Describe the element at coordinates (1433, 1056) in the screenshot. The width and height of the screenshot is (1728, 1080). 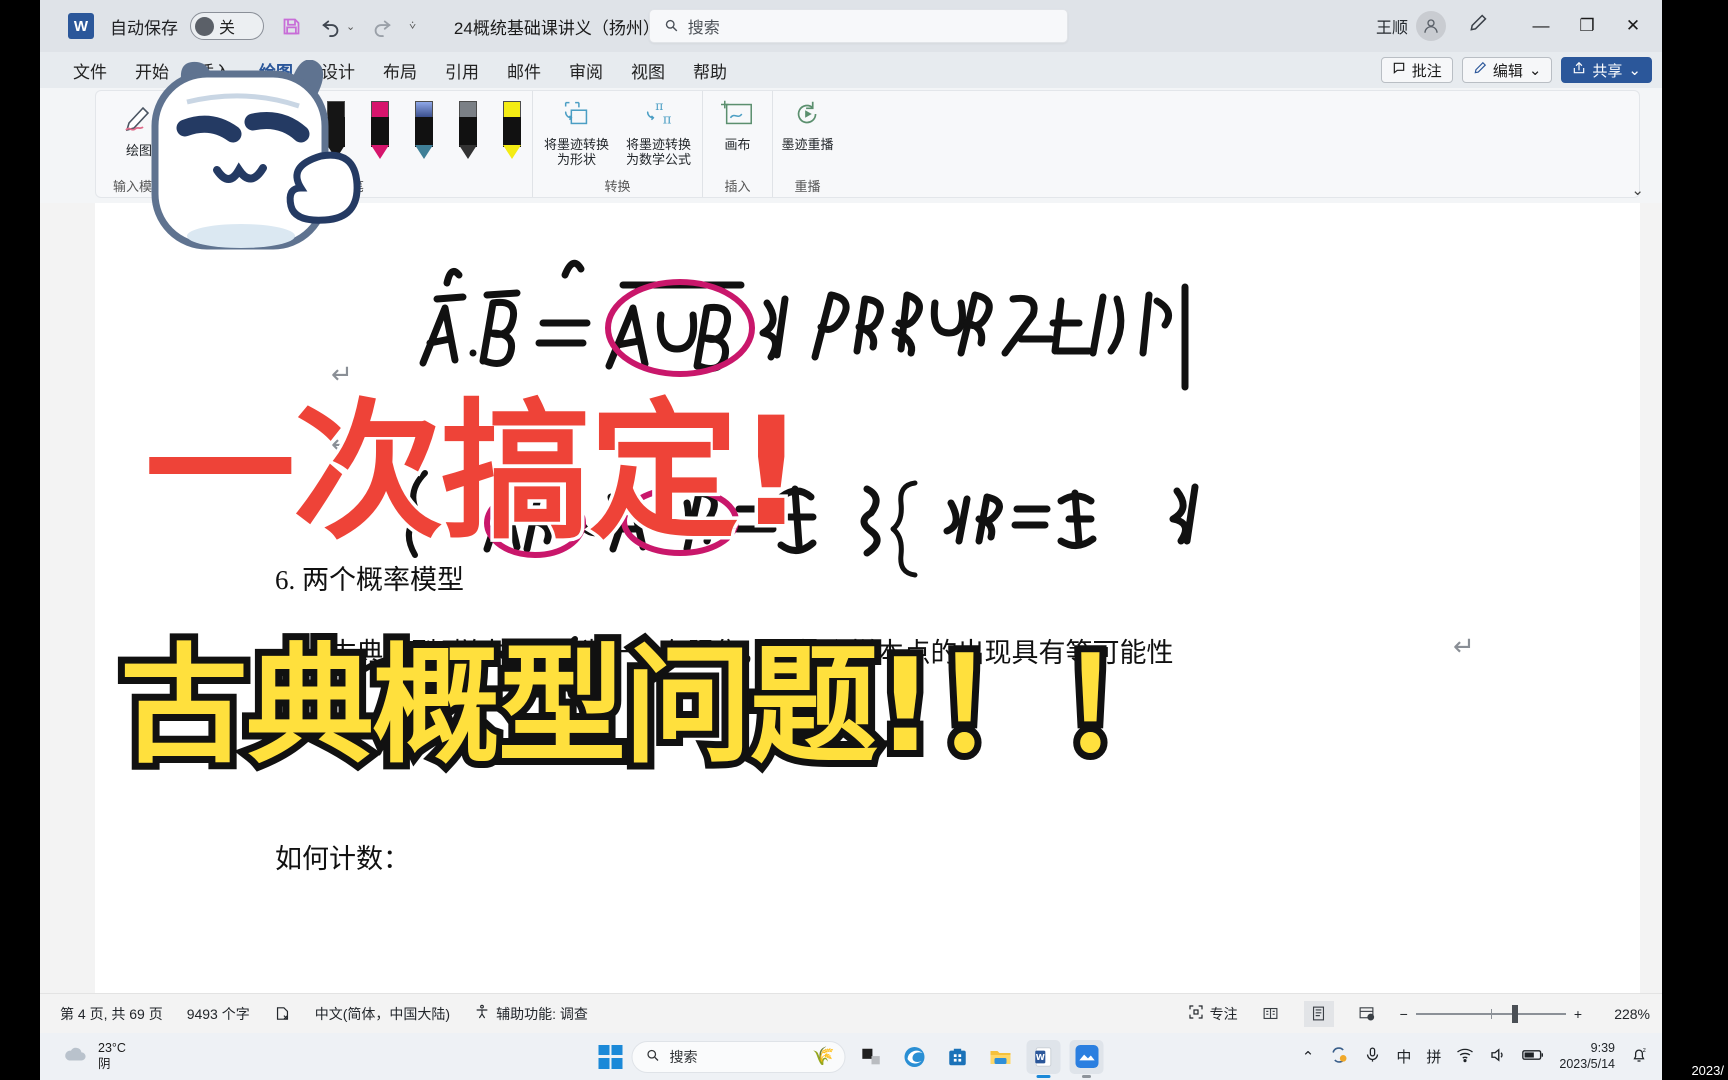
I see `ime-pinyin-indicator: 拼` at that location.